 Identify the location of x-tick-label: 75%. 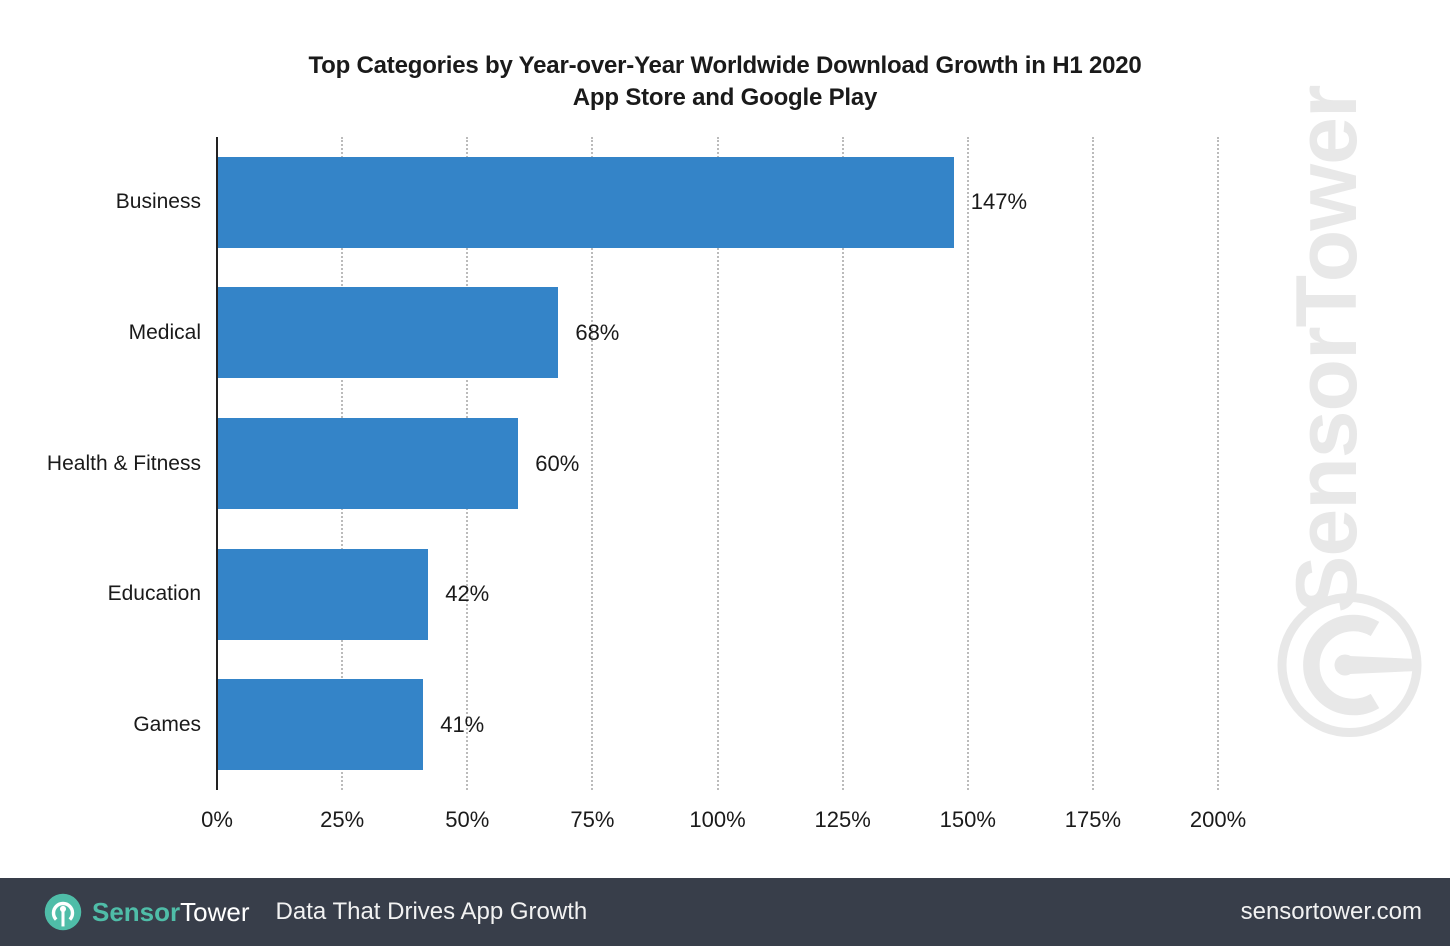
(592, 819).